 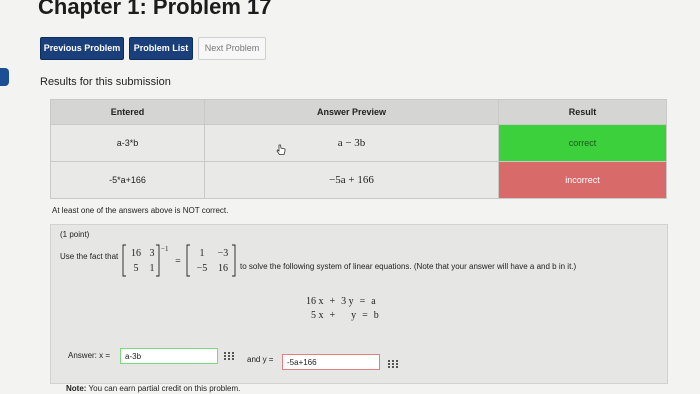 I want to click on linear-system: 16 x + 3 y = a 5 x + y = b, so click(x=342, y=309).